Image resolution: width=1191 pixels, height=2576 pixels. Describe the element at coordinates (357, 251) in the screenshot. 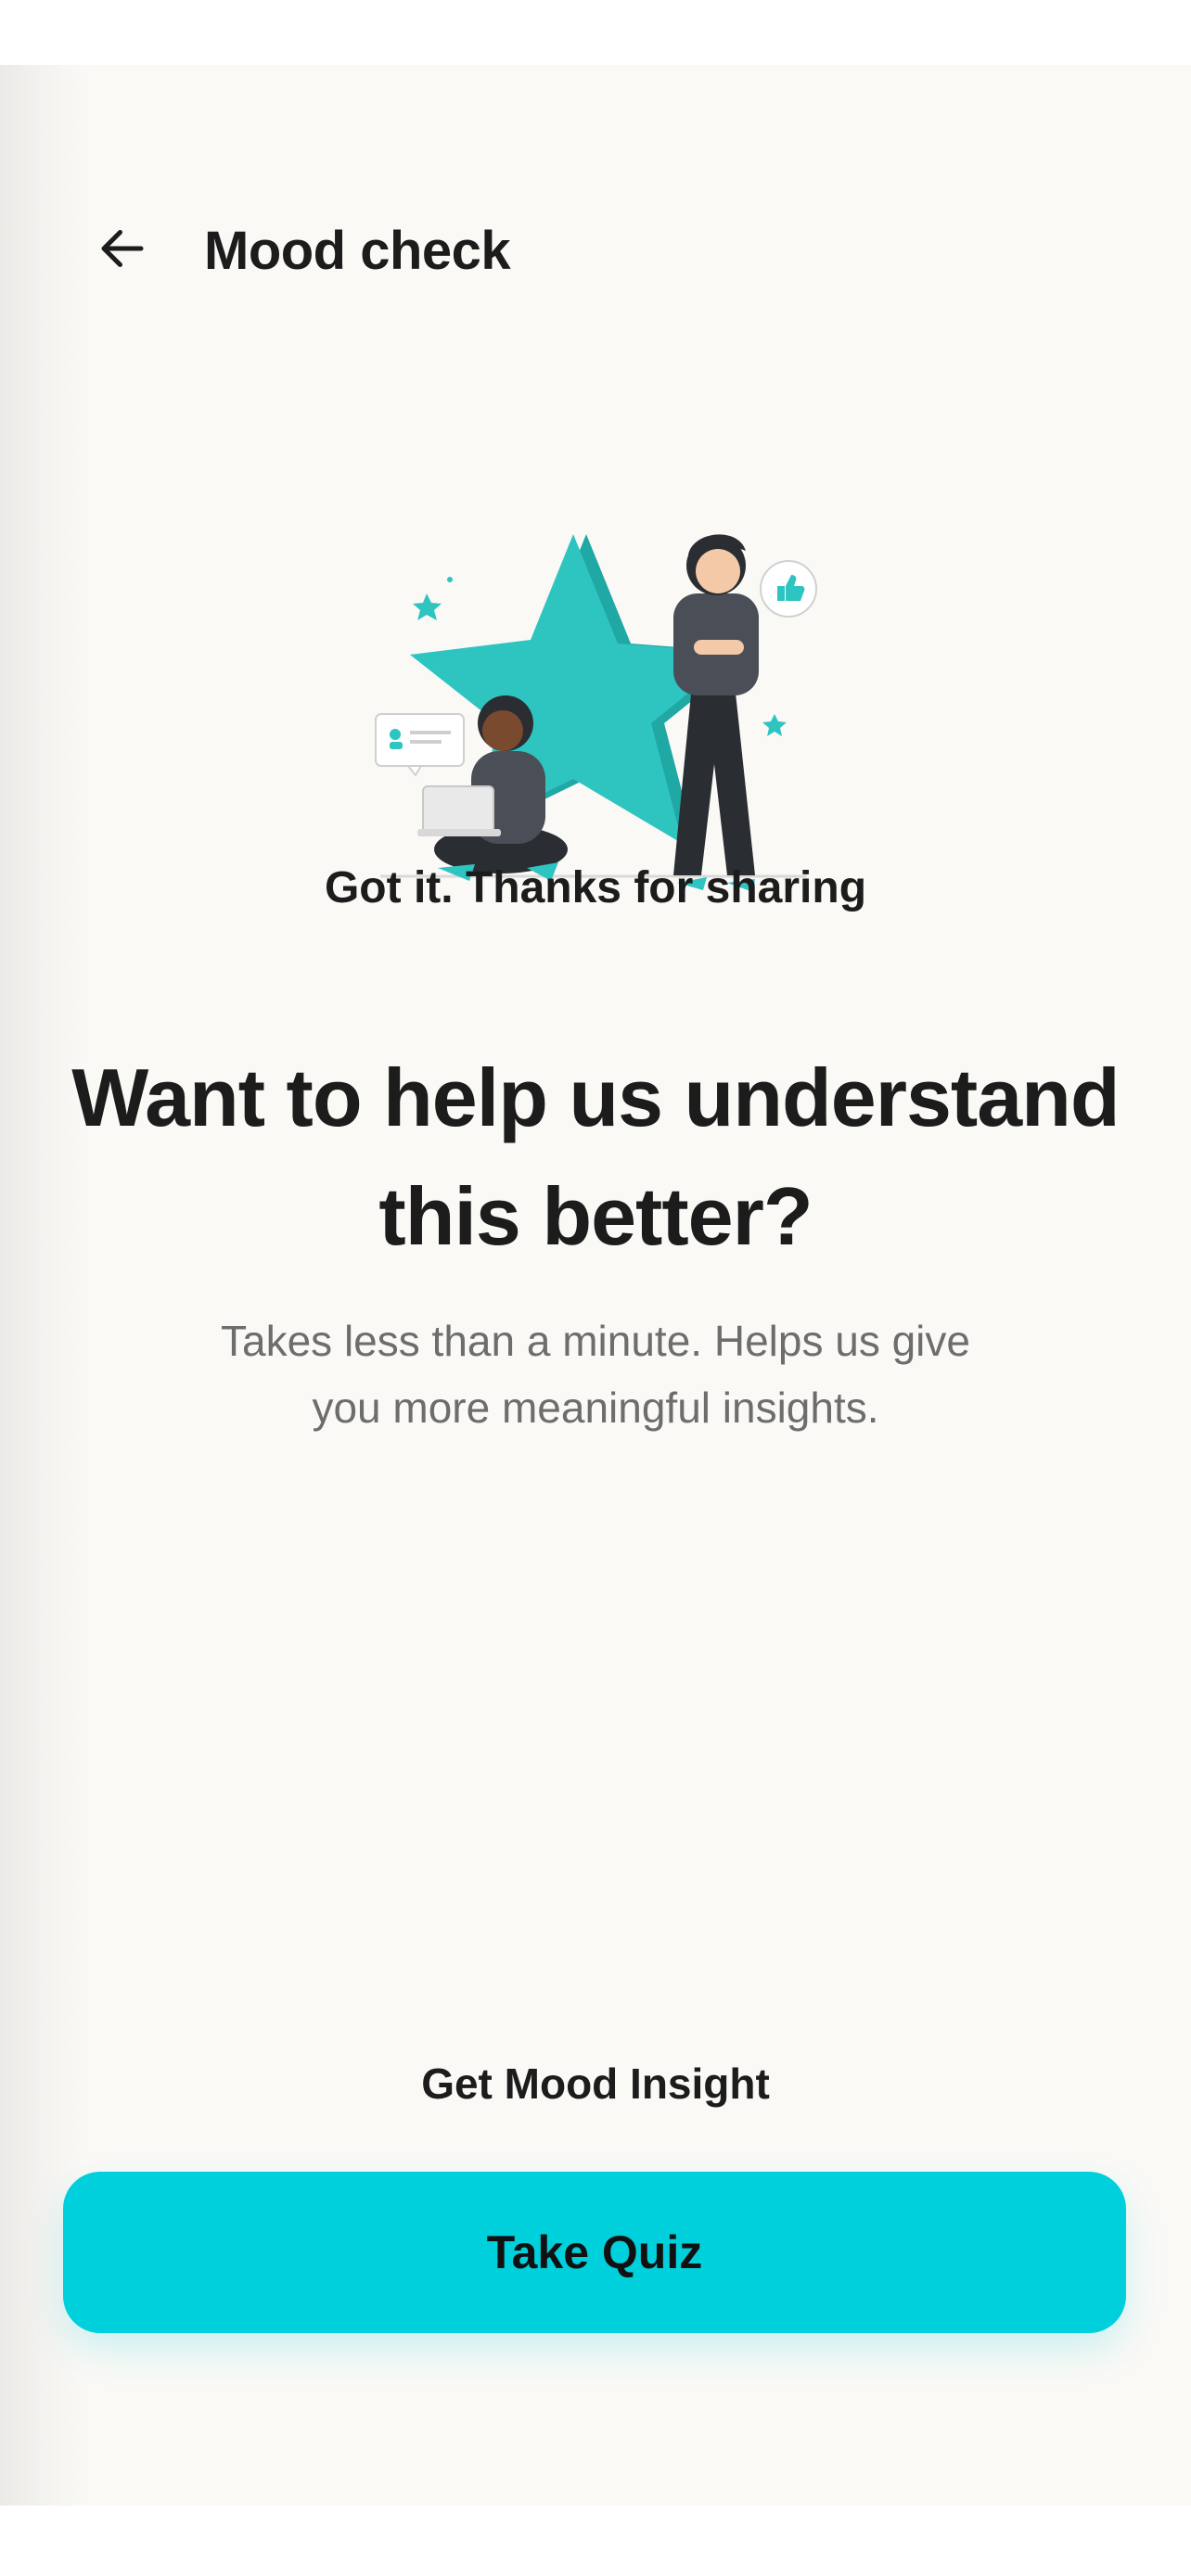

I see `page-title: Mood check` at that location.